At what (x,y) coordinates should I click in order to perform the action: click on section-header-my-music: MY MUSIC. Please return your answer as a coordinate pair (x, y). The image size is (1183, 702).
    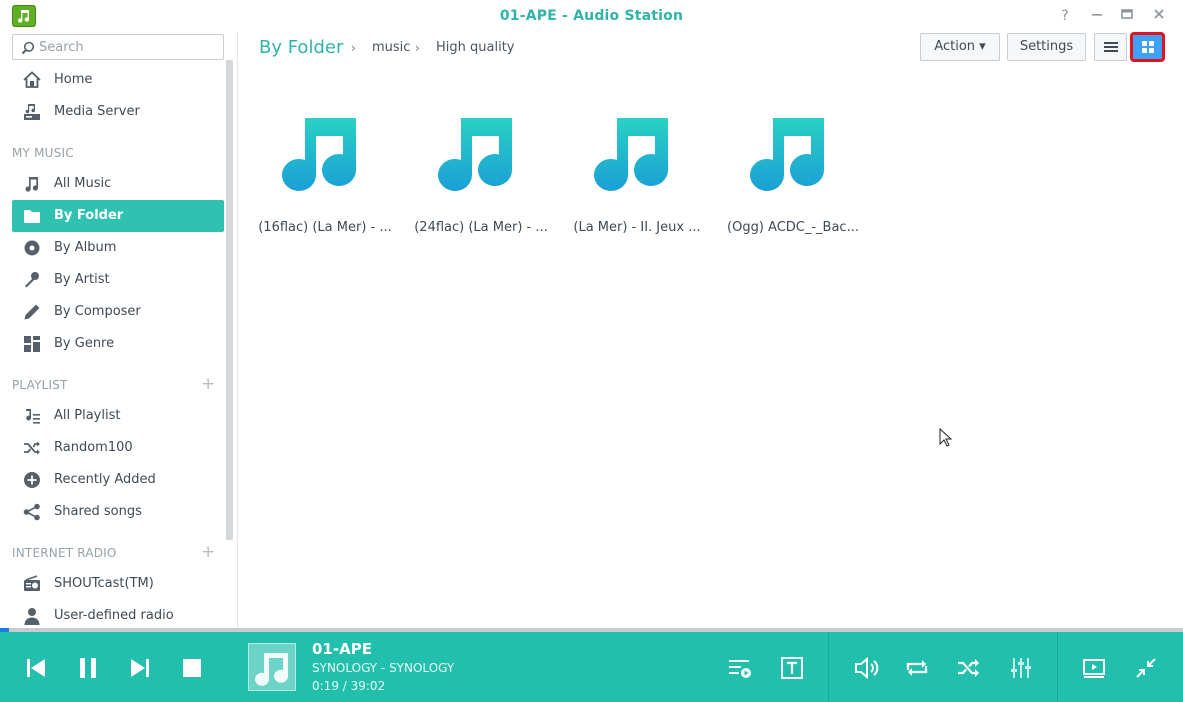
    Looking at the image, I should click on (43, 153).